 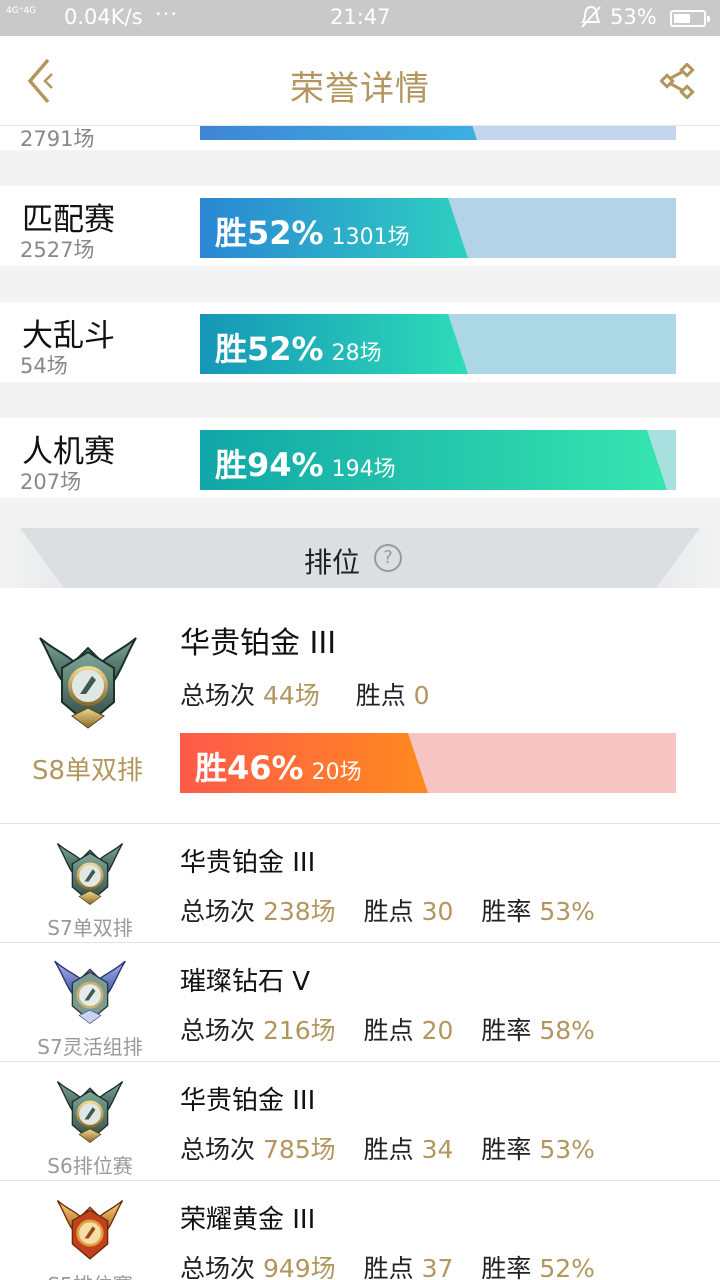 I want to click on season-label: S7灵活组排, so click(x=90, y=1047).